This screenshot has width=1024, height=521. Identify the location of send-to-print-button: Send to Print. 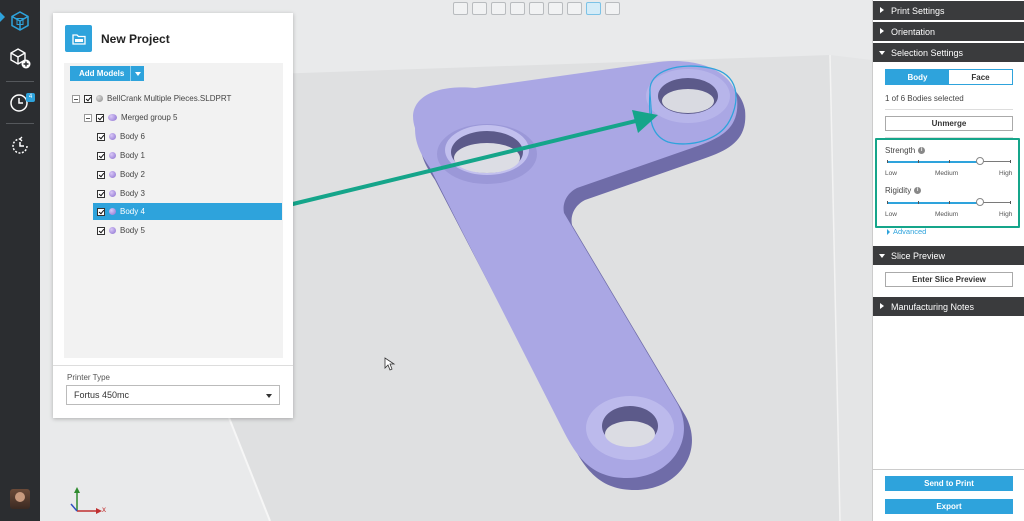
(949, 483).